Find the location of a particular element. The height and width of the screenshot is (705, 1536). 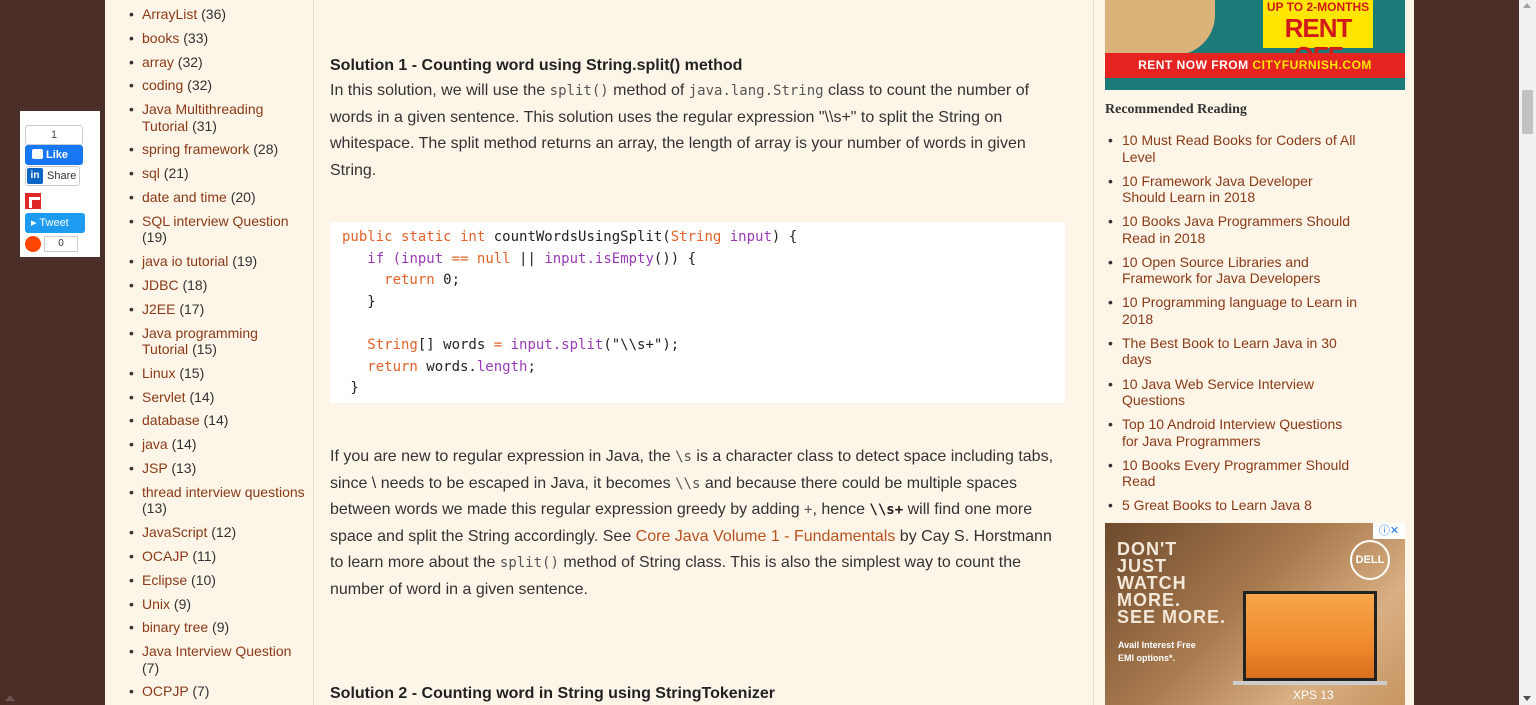

category-link: date and time is located at coordinates (184, 197).